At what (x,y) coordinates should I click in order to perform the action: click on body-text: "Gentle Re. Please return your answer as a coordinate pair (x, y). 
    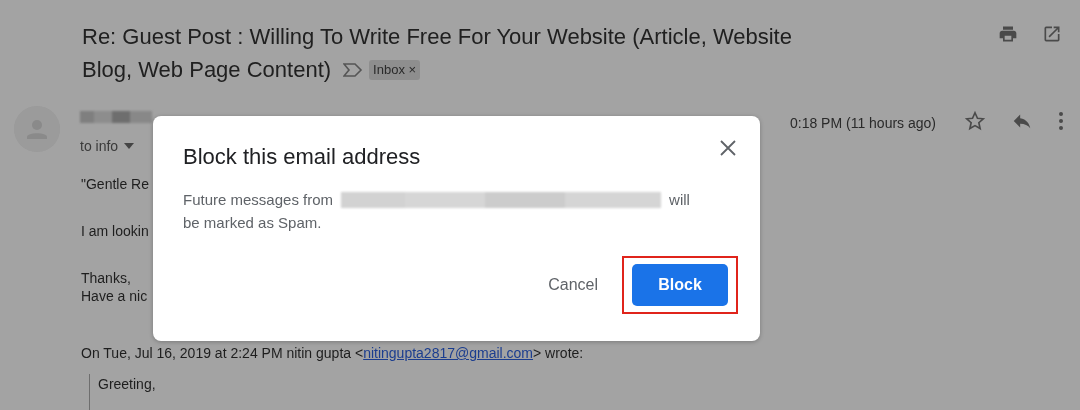
    Looking at the image, I should click on (115, 184).